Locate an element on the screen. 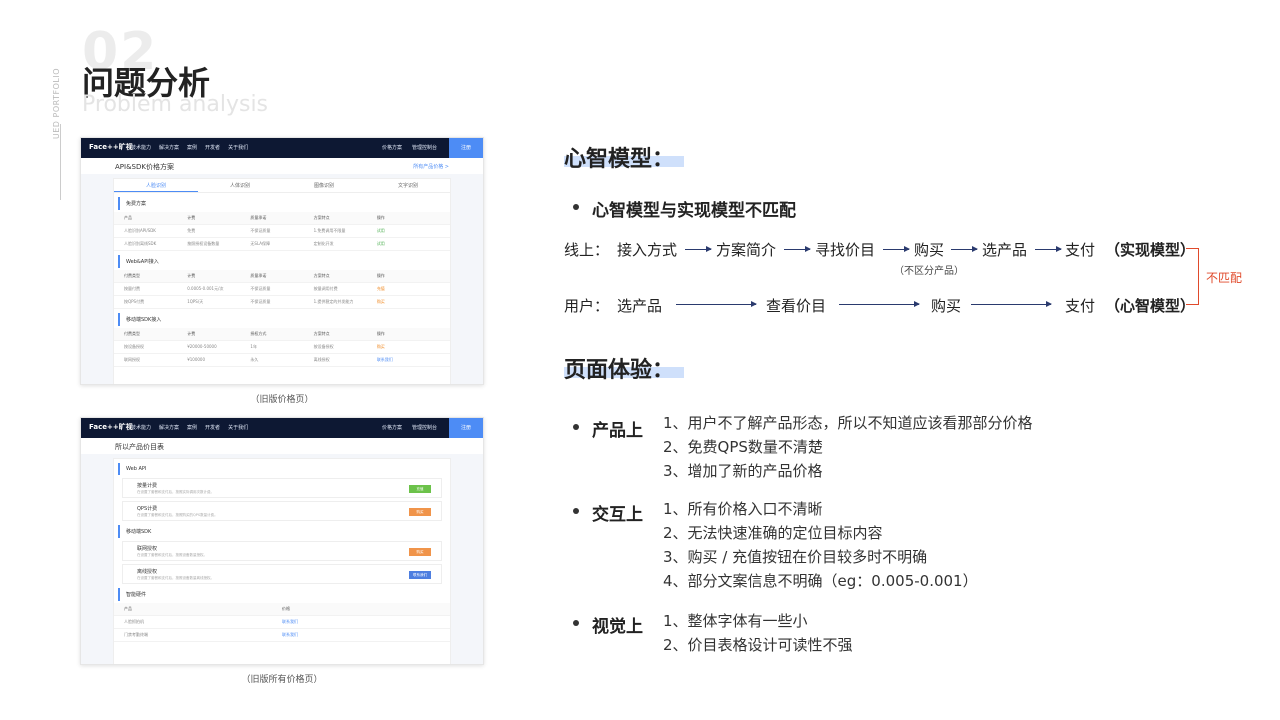 Image resolution: width=1280 pixels, height=720 pixels. td: 人脸识别离线SDK is located at coordinates (140, 243).